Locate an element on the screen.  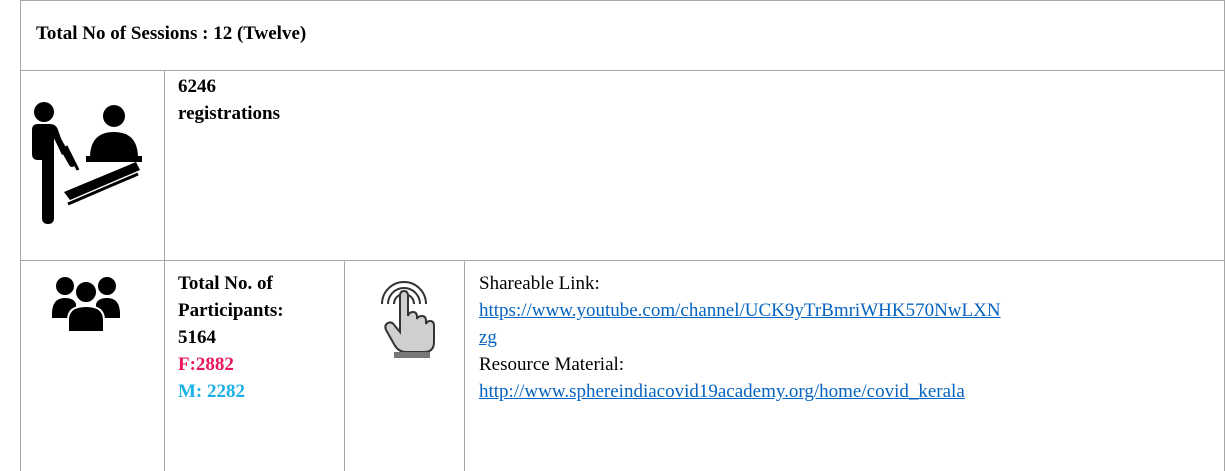
participants-heading-line1: Total No. of is located at coordinates (225, 283).